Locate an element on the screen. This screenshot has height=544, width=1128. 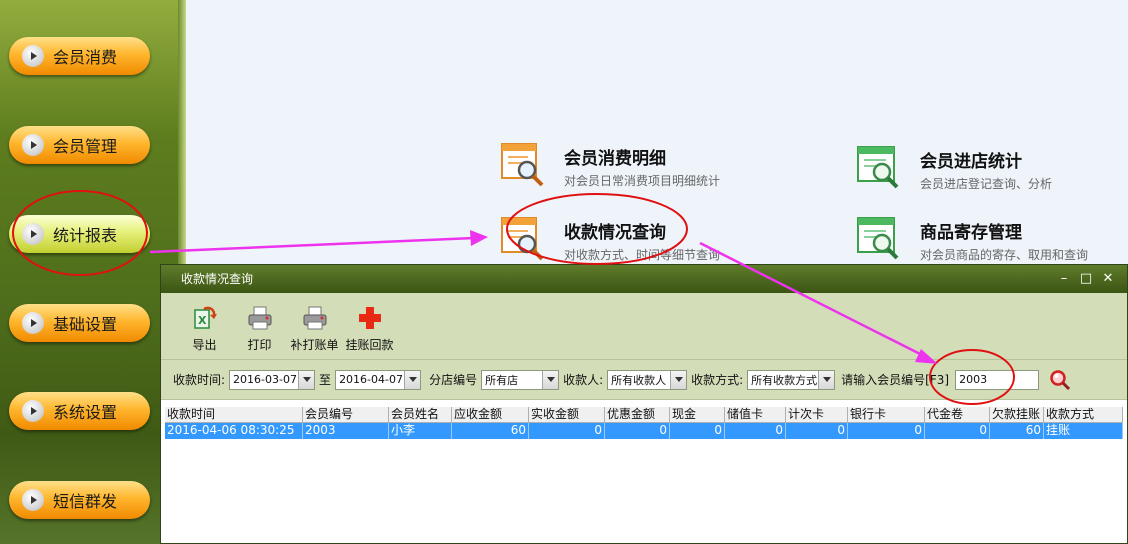
column-header: 代金卷 is located at coordinates (957, 414).